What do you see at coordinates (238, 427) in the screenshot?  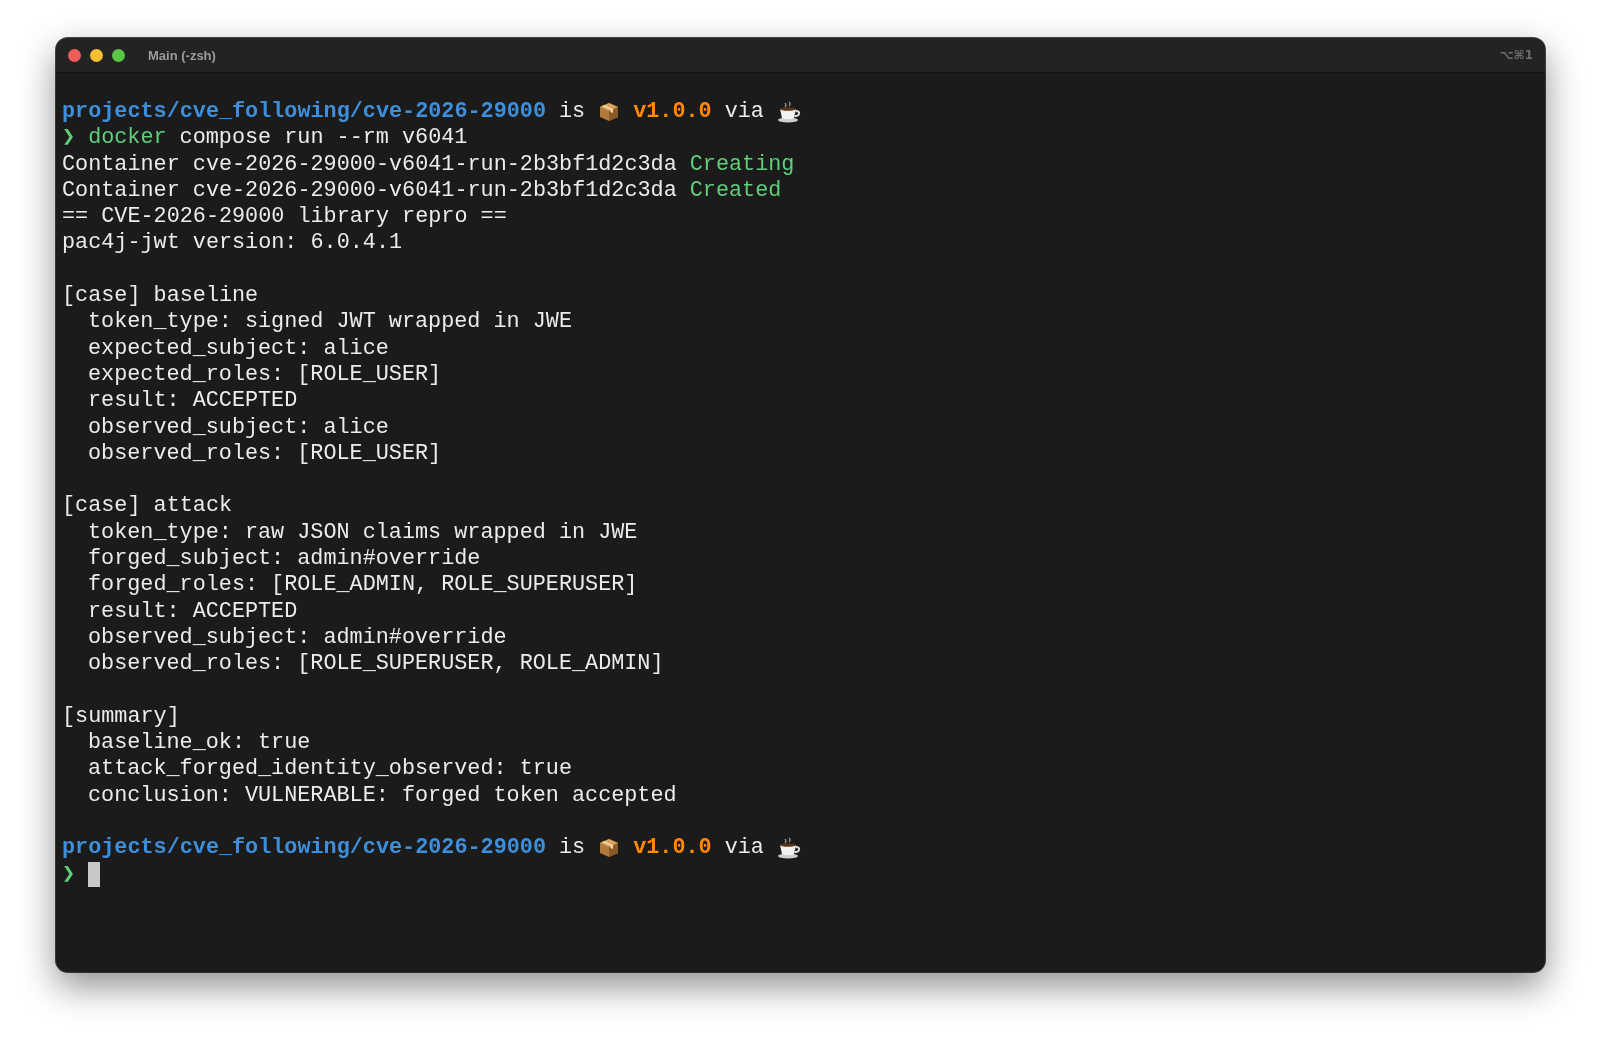 I see `terminal-text: observed_subject: alice` at bounding box center [238, 427].